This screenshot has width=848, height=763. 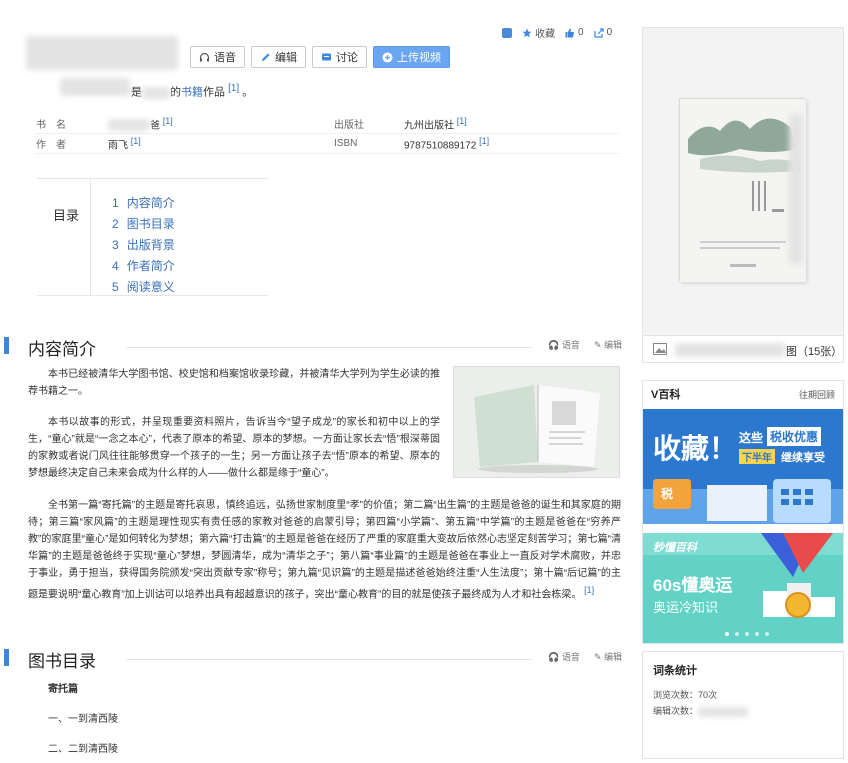 I want to click on thumbs-up-icon, so click(x=569, y=32).